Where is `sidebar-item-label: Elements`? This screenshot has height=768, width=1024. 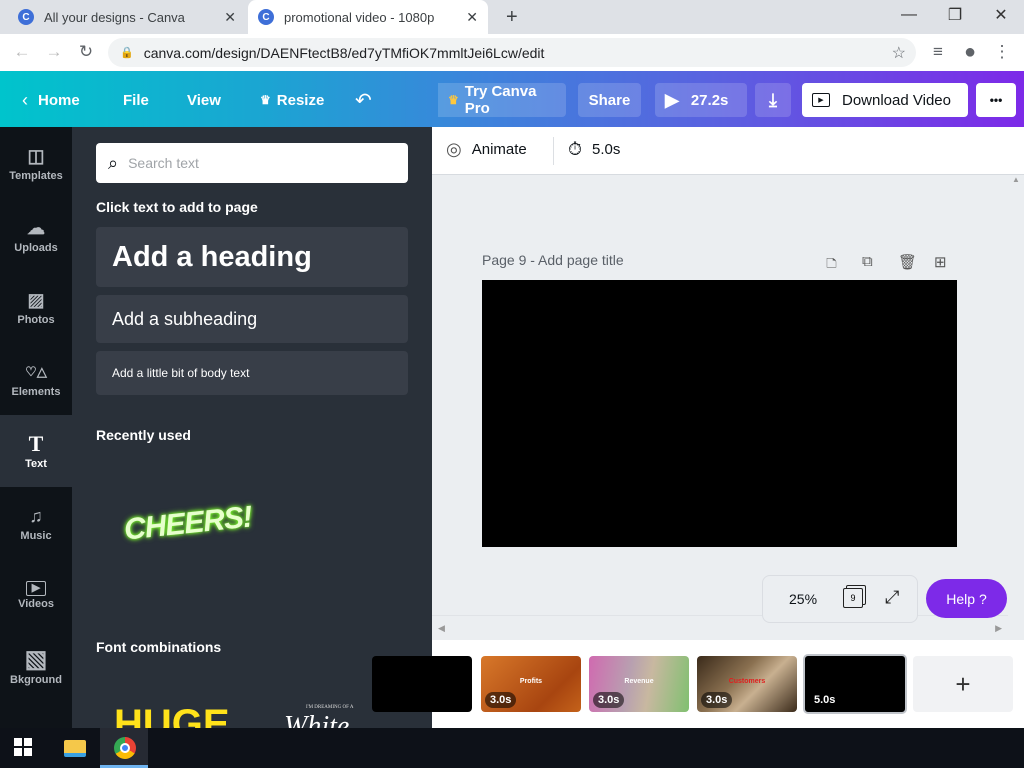
sidebar-item-label: Elements is located at coordinates (36, 392).